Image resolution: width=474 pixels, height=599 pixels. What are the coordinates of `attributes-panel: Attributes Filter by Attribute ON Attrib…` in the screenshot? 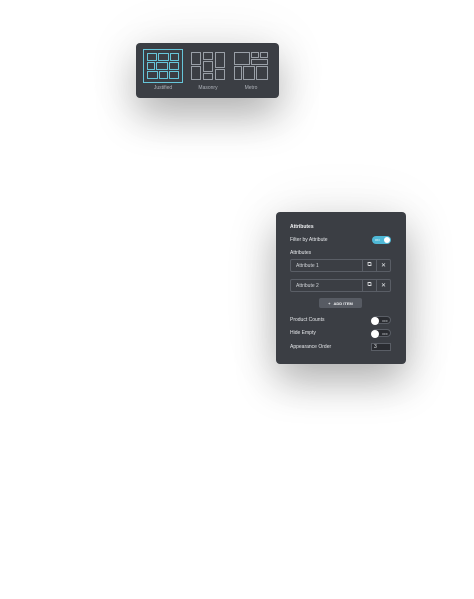 It's located at (341, 288).